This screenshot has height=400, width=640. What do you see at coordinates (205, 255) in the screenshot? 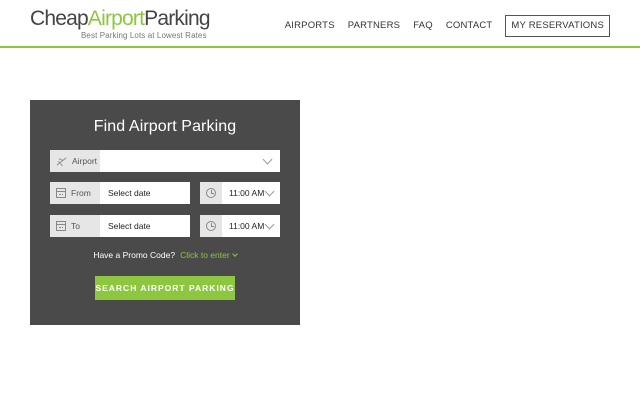
I see `promo-link-label: Click to enter` at bounding box center [205, 255].